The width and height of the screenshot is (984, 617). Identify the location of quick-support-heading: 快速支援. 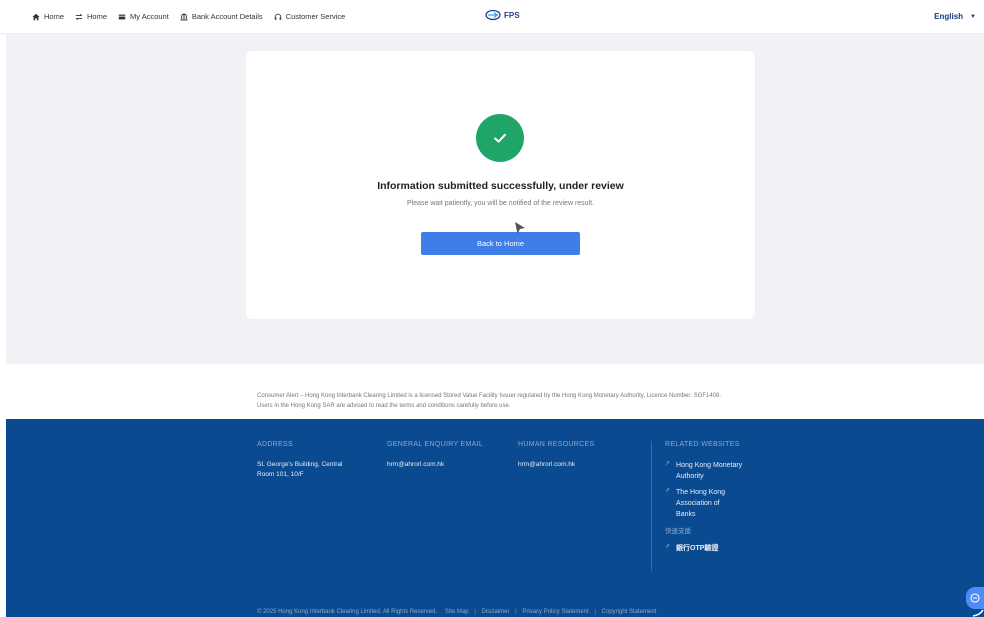
(678, 531).